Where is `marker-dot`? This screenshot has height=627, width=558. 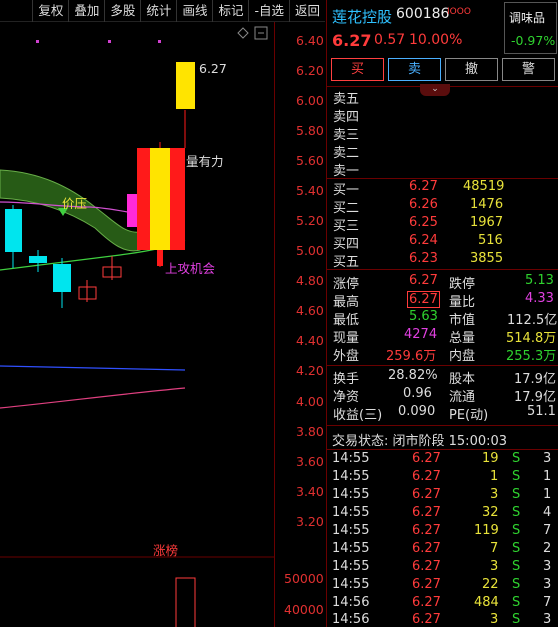
marker-dot is located at coordinates (37, 41).